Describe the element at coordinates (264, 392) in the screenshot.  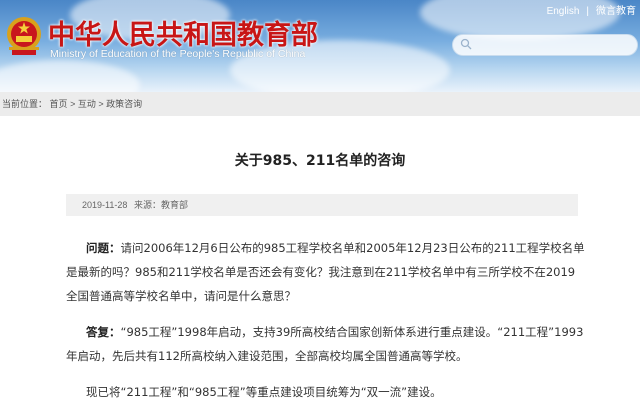
I see `note-paragraph: 现已将“211工程”和“985工程”等重点建设项目统筹为“双一流”建设。` at that location.